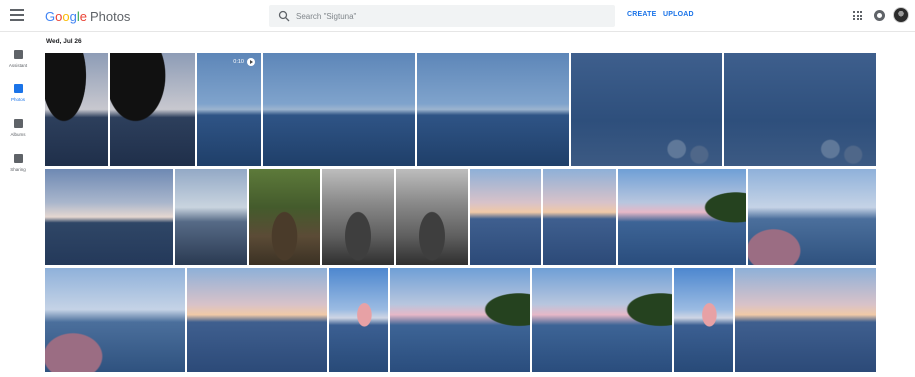  I want to click on sidebar-item-label: Photos, so click(17, 99).